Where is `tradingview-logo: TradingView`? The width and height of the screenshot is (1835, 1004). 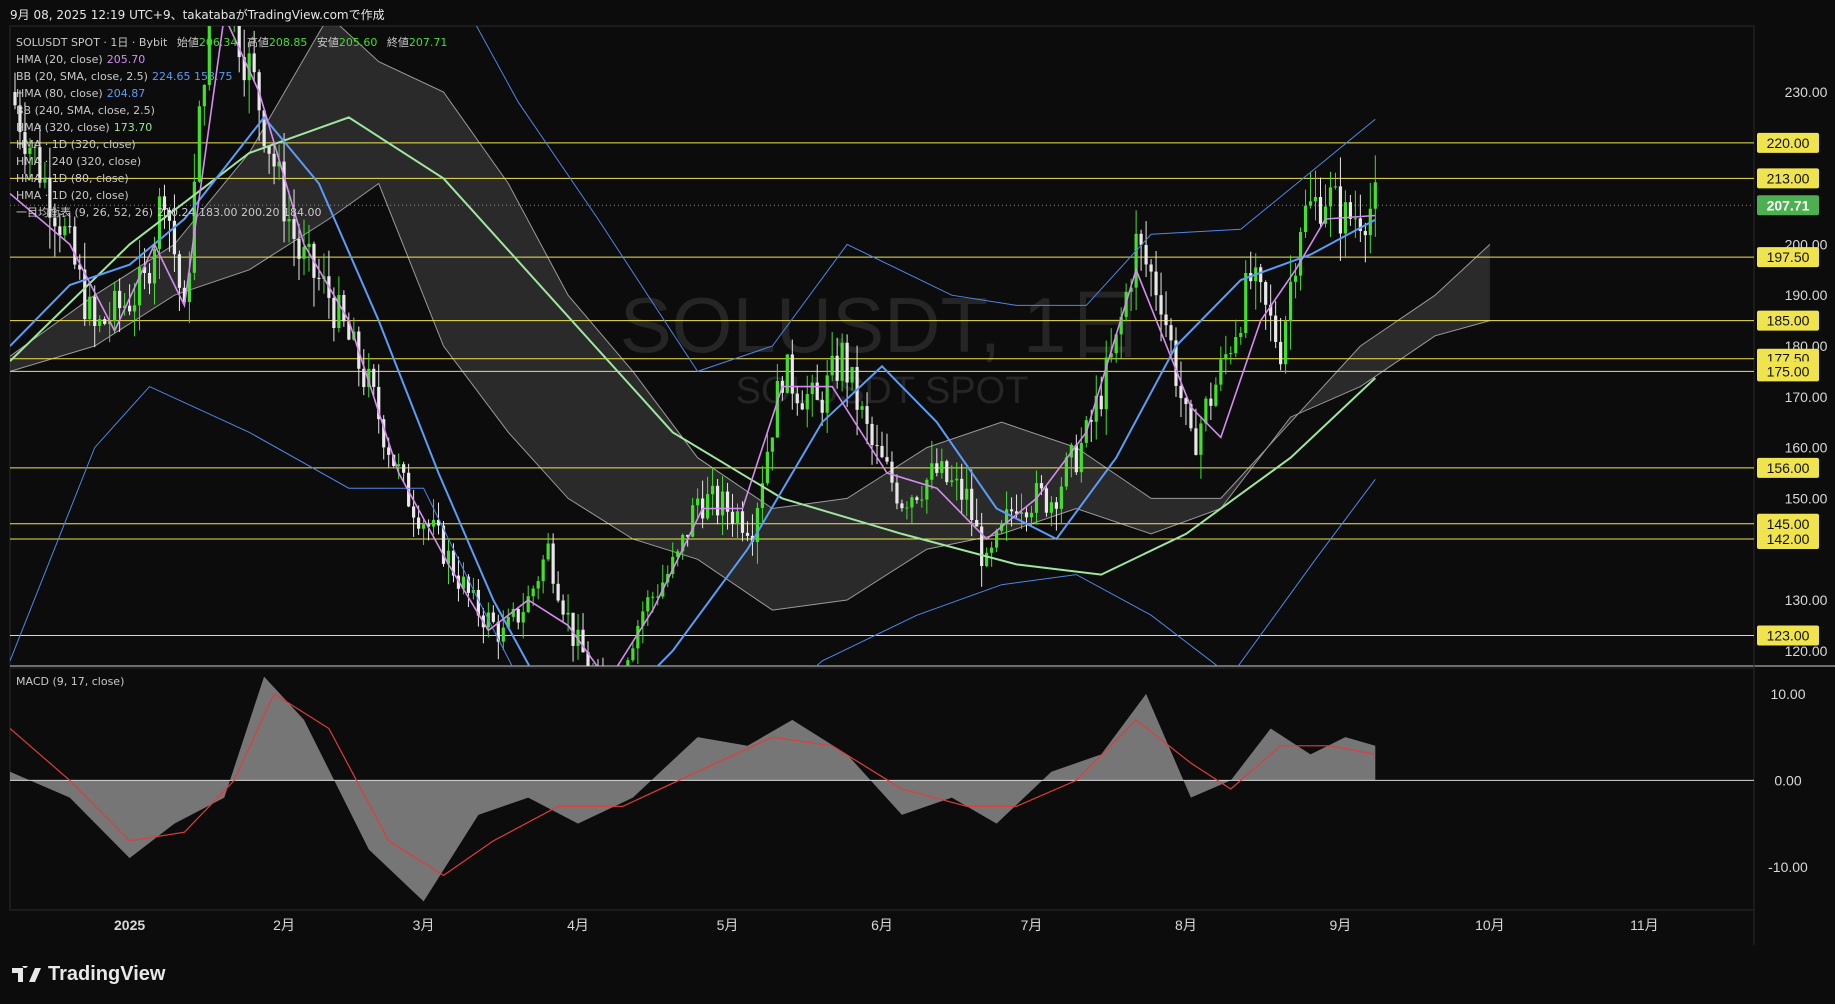 tradingview-logo: TradingView is located at coordinates (88, 974).